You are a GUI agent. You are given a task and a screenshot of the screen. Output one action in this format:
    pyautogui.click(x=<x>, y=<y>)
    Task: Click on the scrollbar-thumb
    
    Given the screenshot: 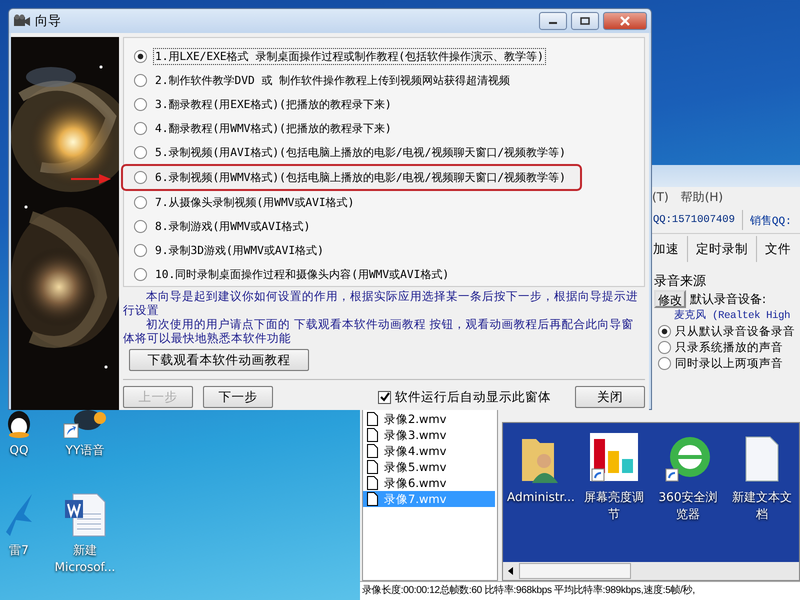 What is the action you would take?
    pyautogui.click(x=575, y=571)
    